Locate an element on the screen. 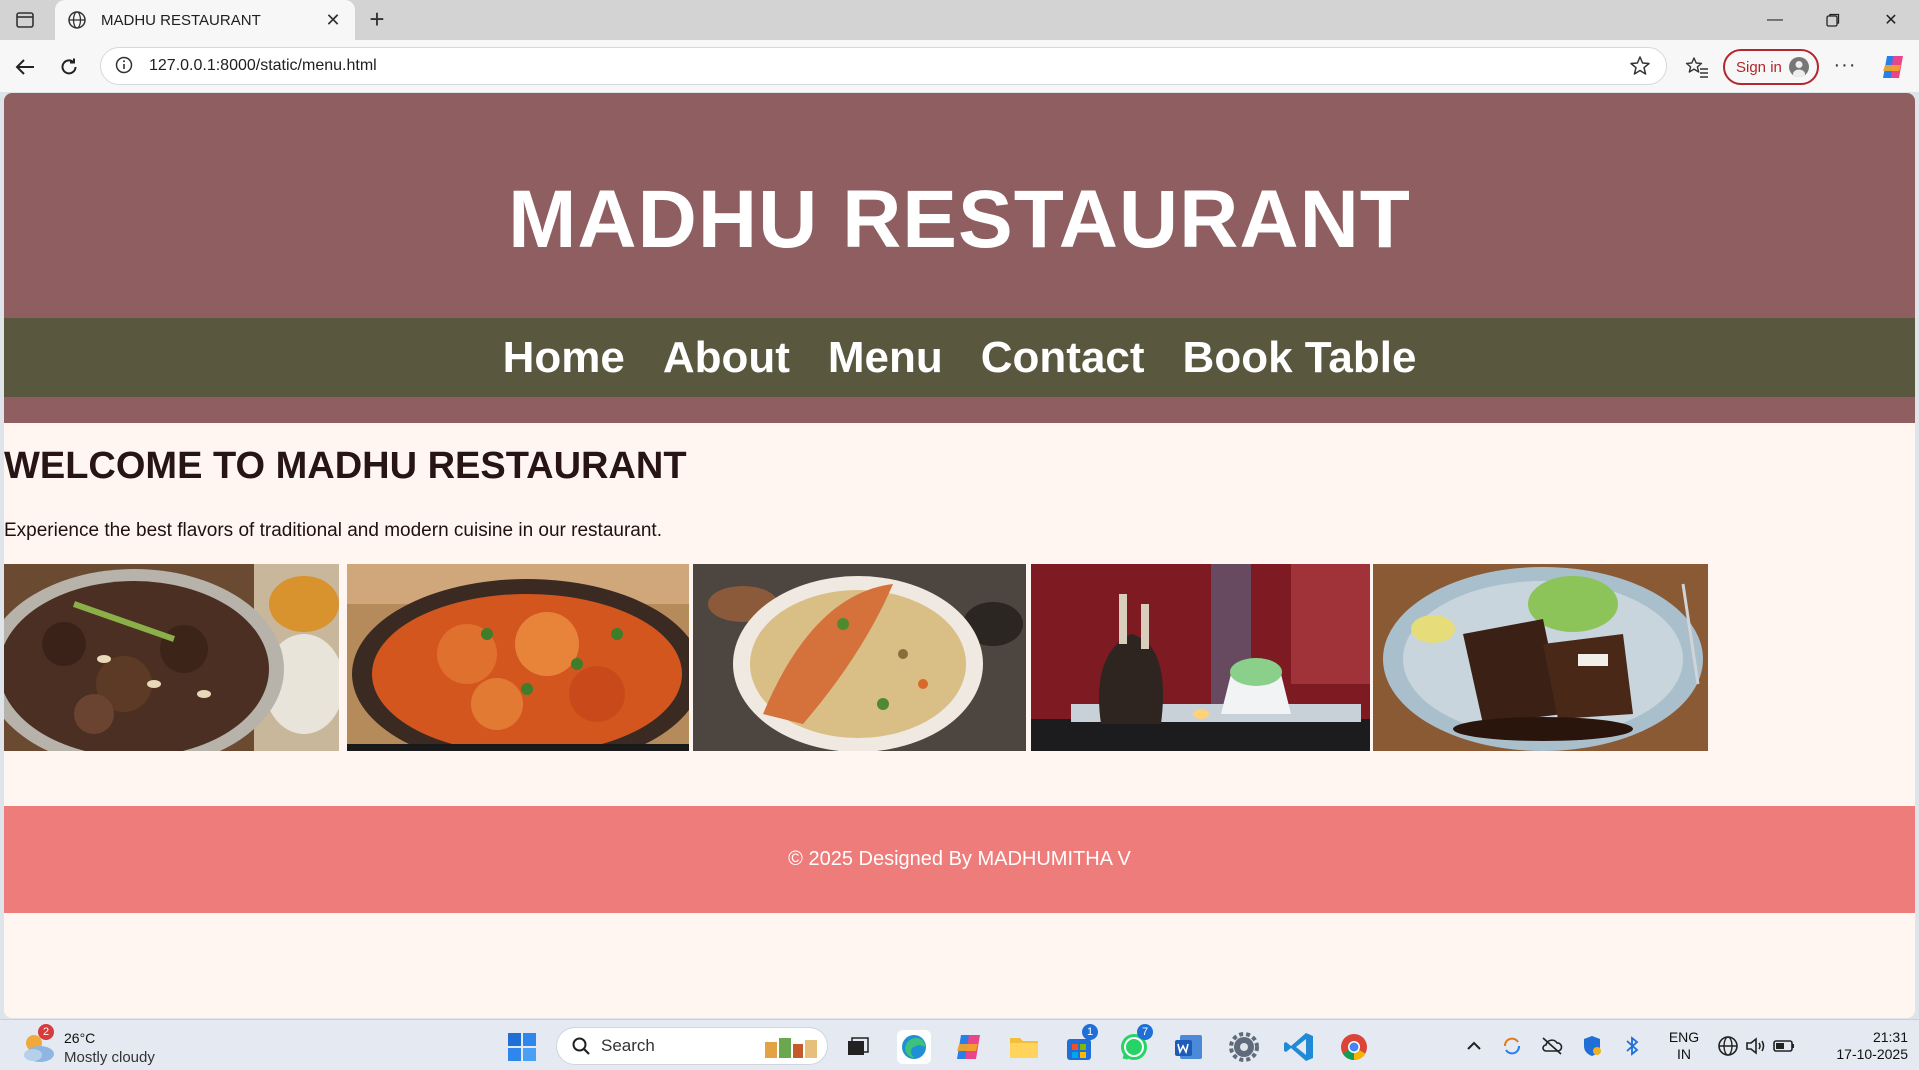 The width and height of the screenshot is (1919, 1070). refresh-icon is located at coordinates (69, 66).